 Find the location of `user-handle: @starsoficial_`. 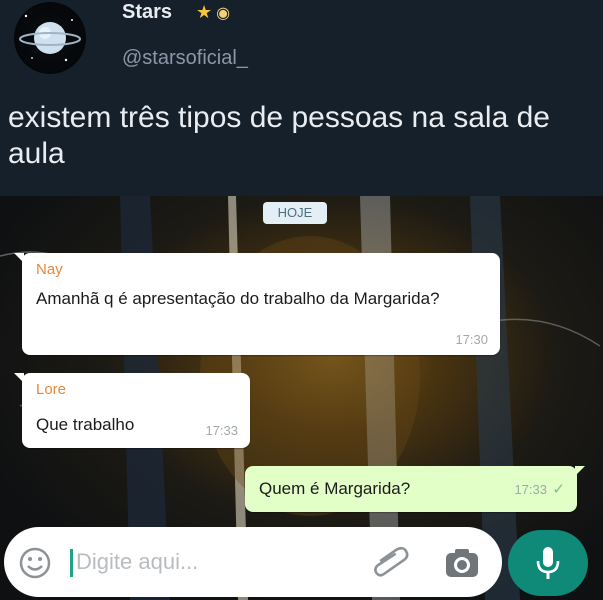

user-handle: @starsoficial_ is located at coordinates (185, 58).